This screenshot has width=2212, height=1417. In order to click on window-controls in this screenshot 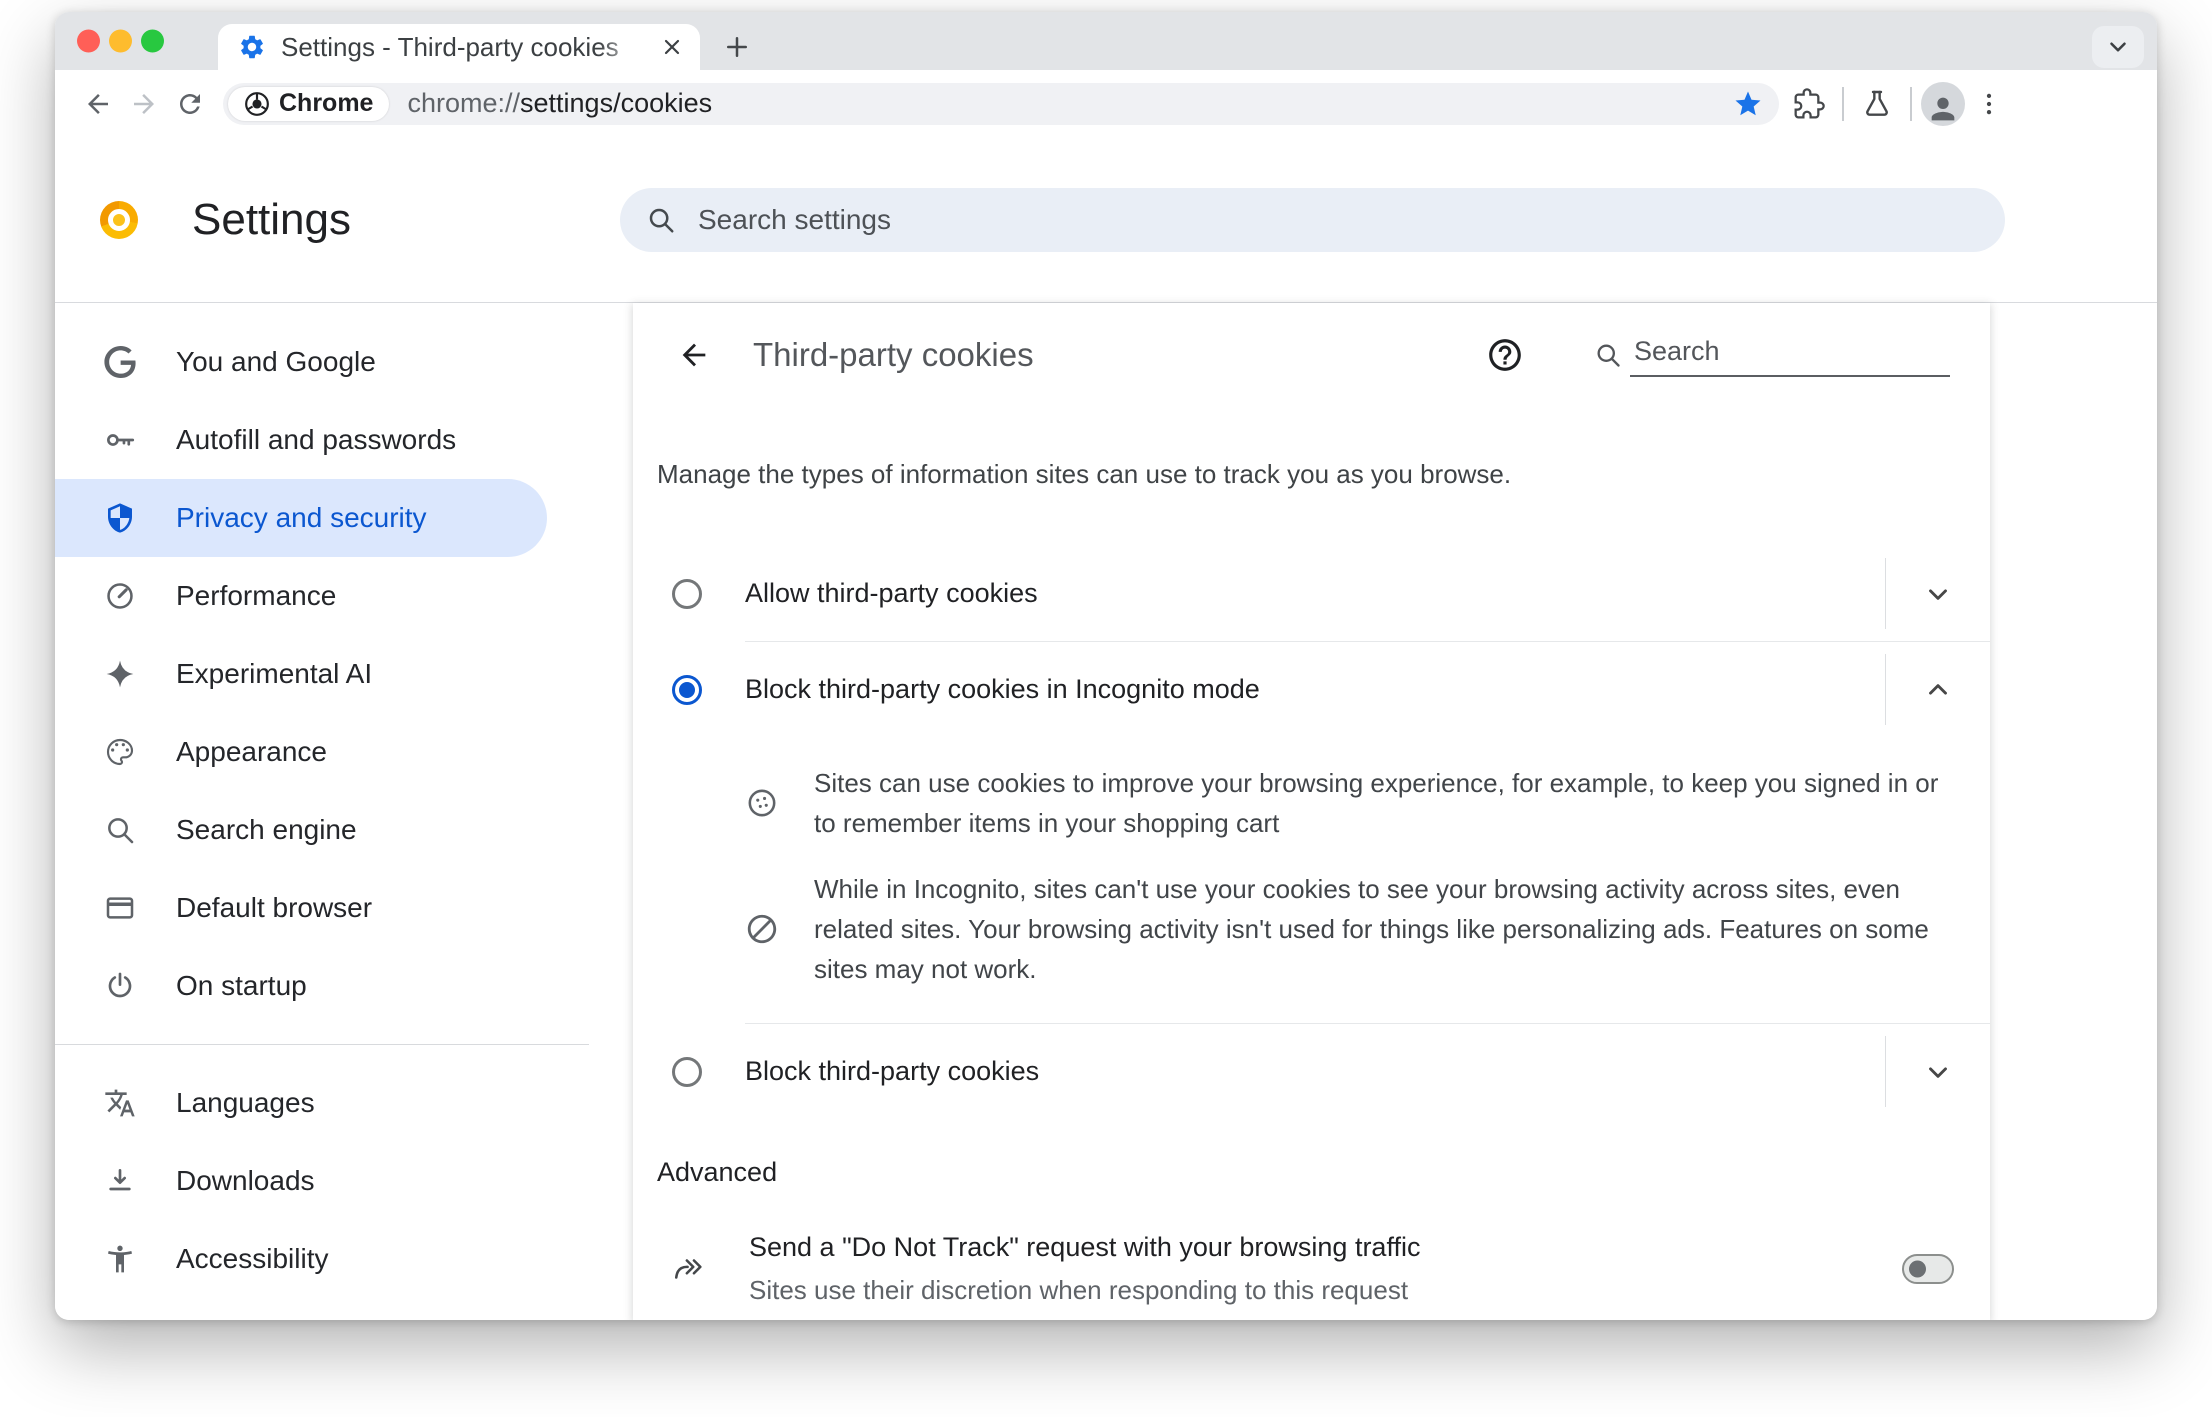, I will do `click(120, 41)`.